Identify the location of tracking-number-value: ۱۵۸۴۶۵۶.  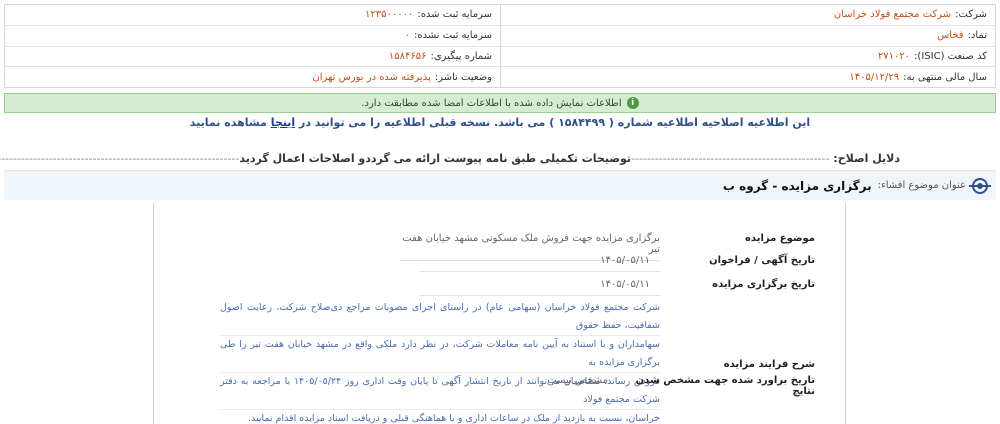
(407, 56).